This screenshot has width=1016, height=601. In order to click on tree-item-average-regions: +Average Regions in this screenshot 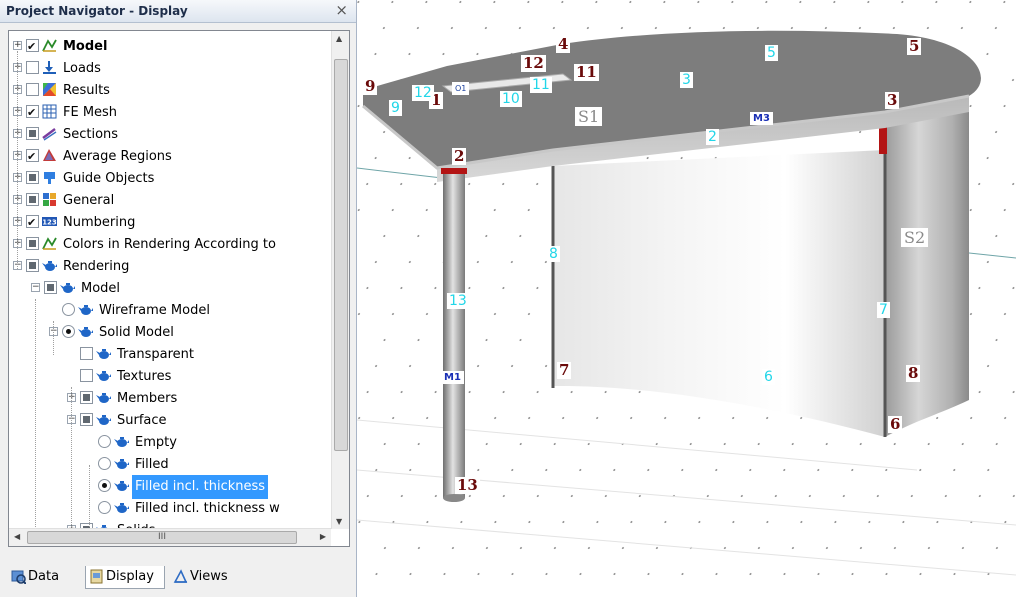, I will do `click(169, 156)`.